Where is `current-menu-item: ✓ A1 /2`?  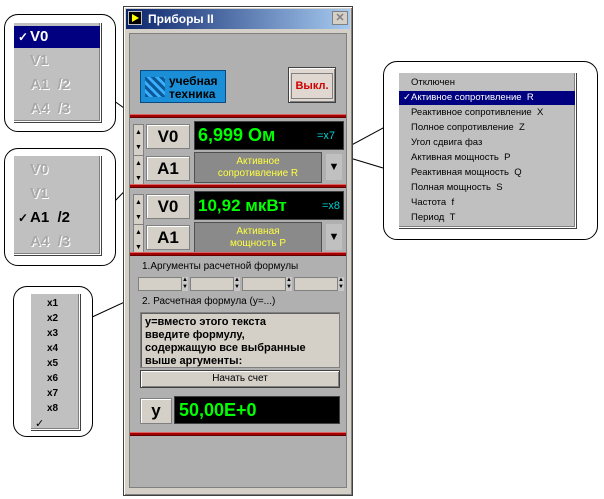 current-menu-item: ✓ A1 /2 is located at coordinates (57, 218).